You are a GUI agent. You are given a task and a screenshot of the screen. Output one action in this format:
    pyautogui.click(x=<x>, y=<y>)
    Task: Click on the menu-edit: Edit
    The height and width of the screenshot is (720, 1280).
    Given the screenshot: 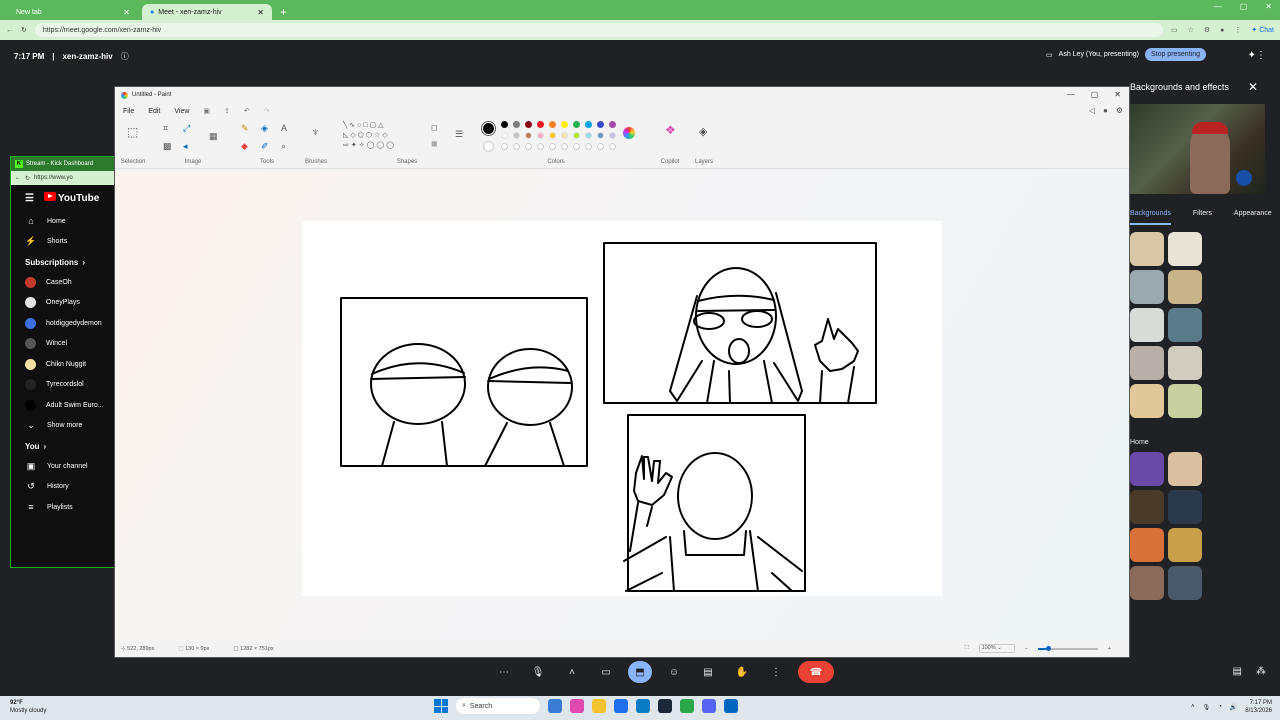 What is the action you would take?
    pyautogui.click(x=154, y=111)
    